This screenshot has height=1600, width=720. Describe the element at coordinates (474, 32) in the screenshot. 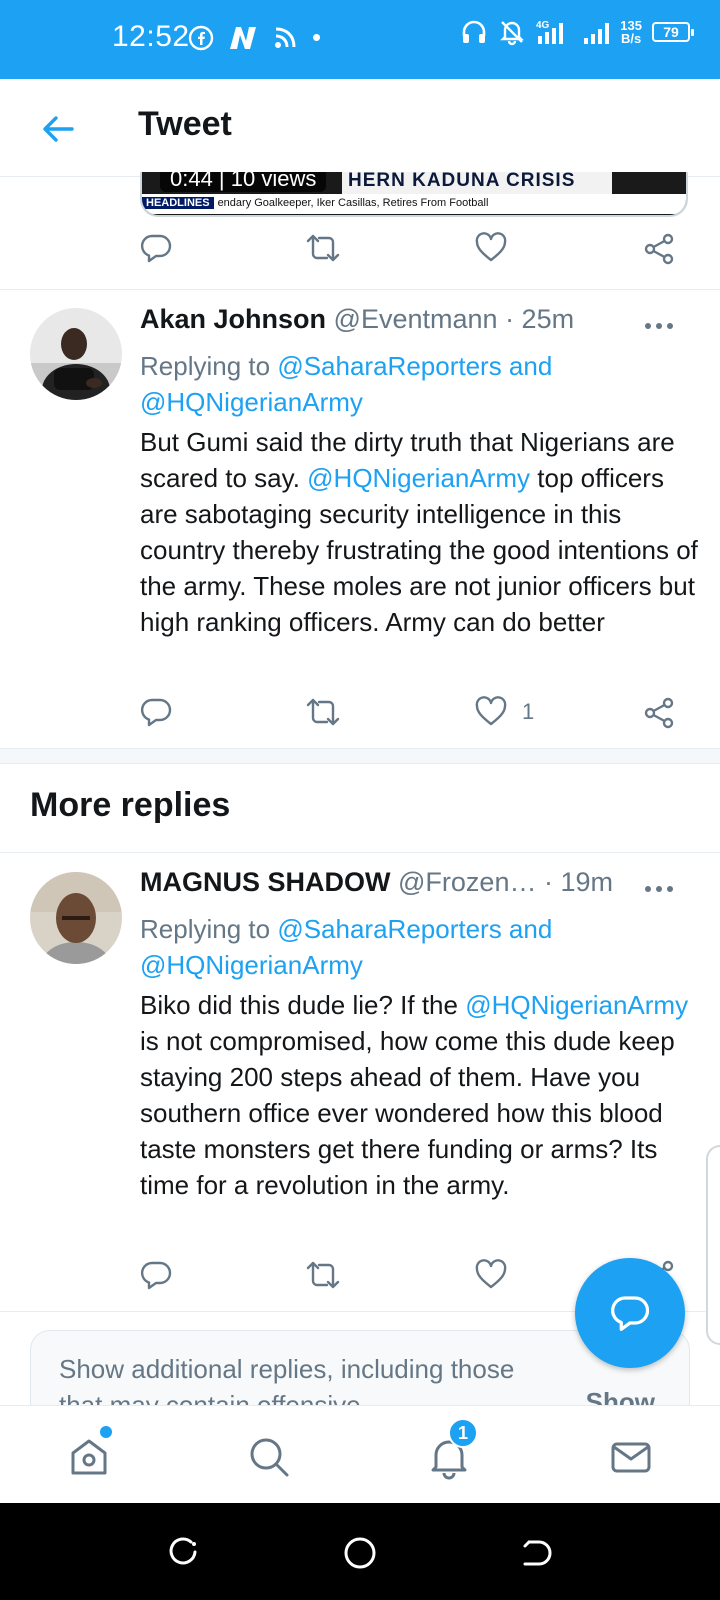

I see `headphones-icon` at that location.